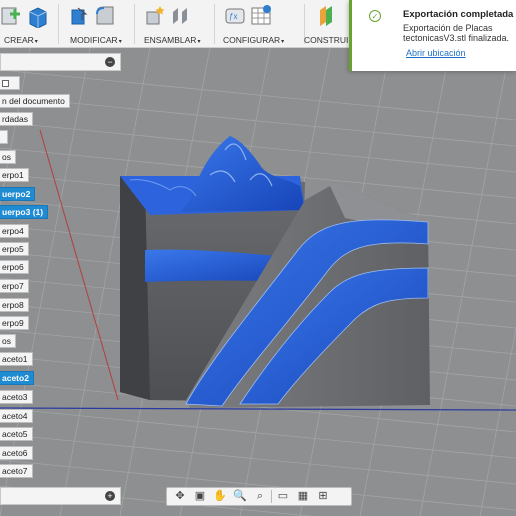  I want to click on construct-group: CONSTRUIR, so click(329, 24).